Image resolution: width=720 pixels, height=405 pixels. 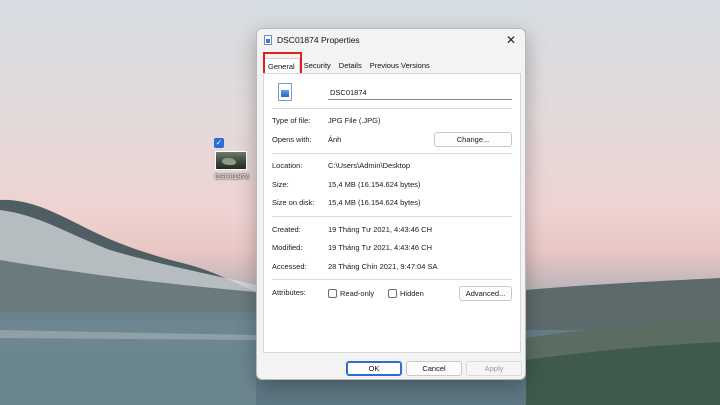 What do you see at coordinates (392, 293) in the screenshot?
I see `hidden-checkbox` at bounding box center [392, 293].